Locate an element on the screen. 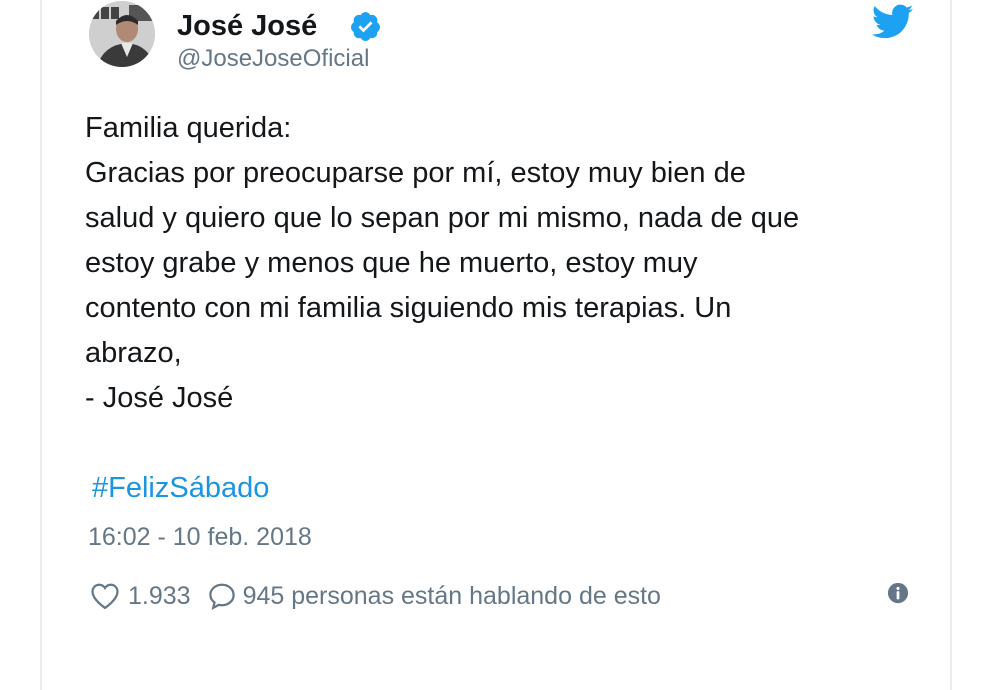  conversation-count: 945 personas están hablando de esto is located at coordinates (452, 596).